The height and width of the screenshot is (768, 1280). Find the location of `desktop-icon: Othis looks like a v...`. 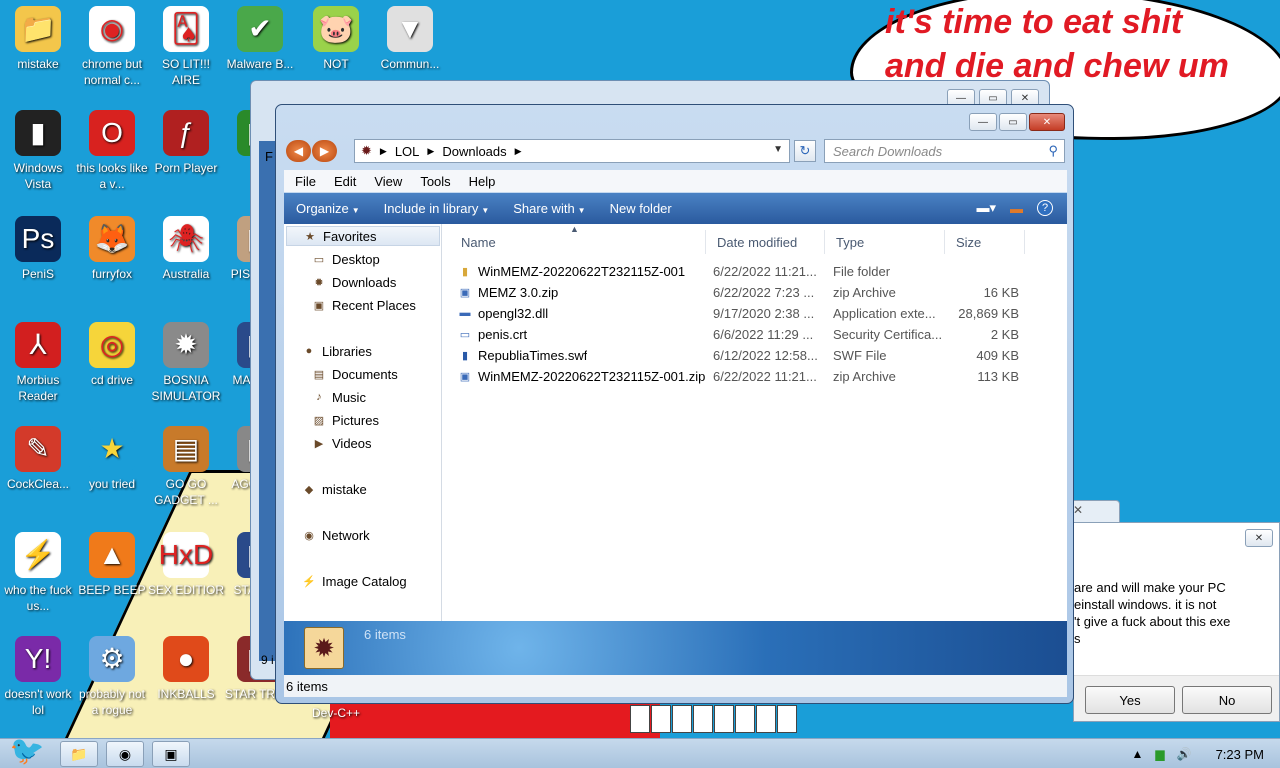

desktop-icon: Othis looks like a v... is located at coordinates (112, 148).